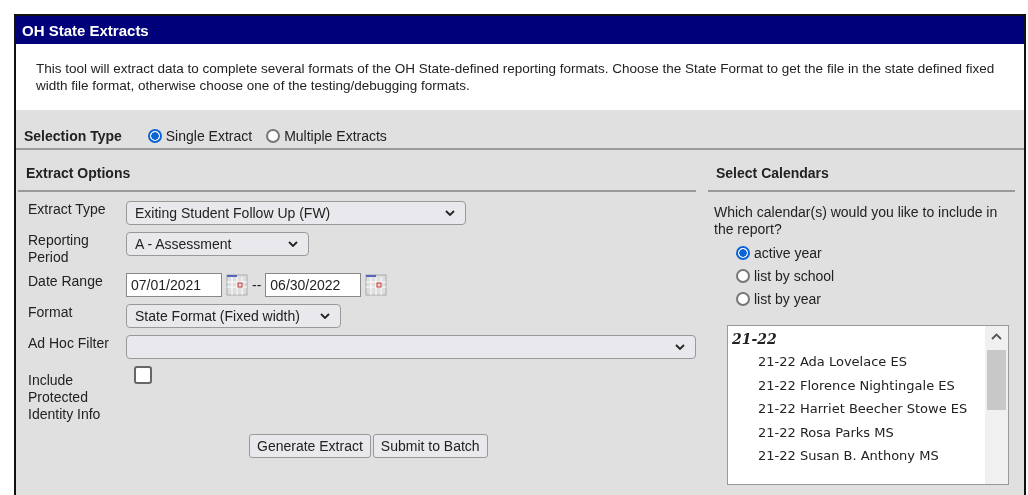 The height and width of the screenshot is (495, 1028). I want to click on field-label: Date Range, so click(66, 282).